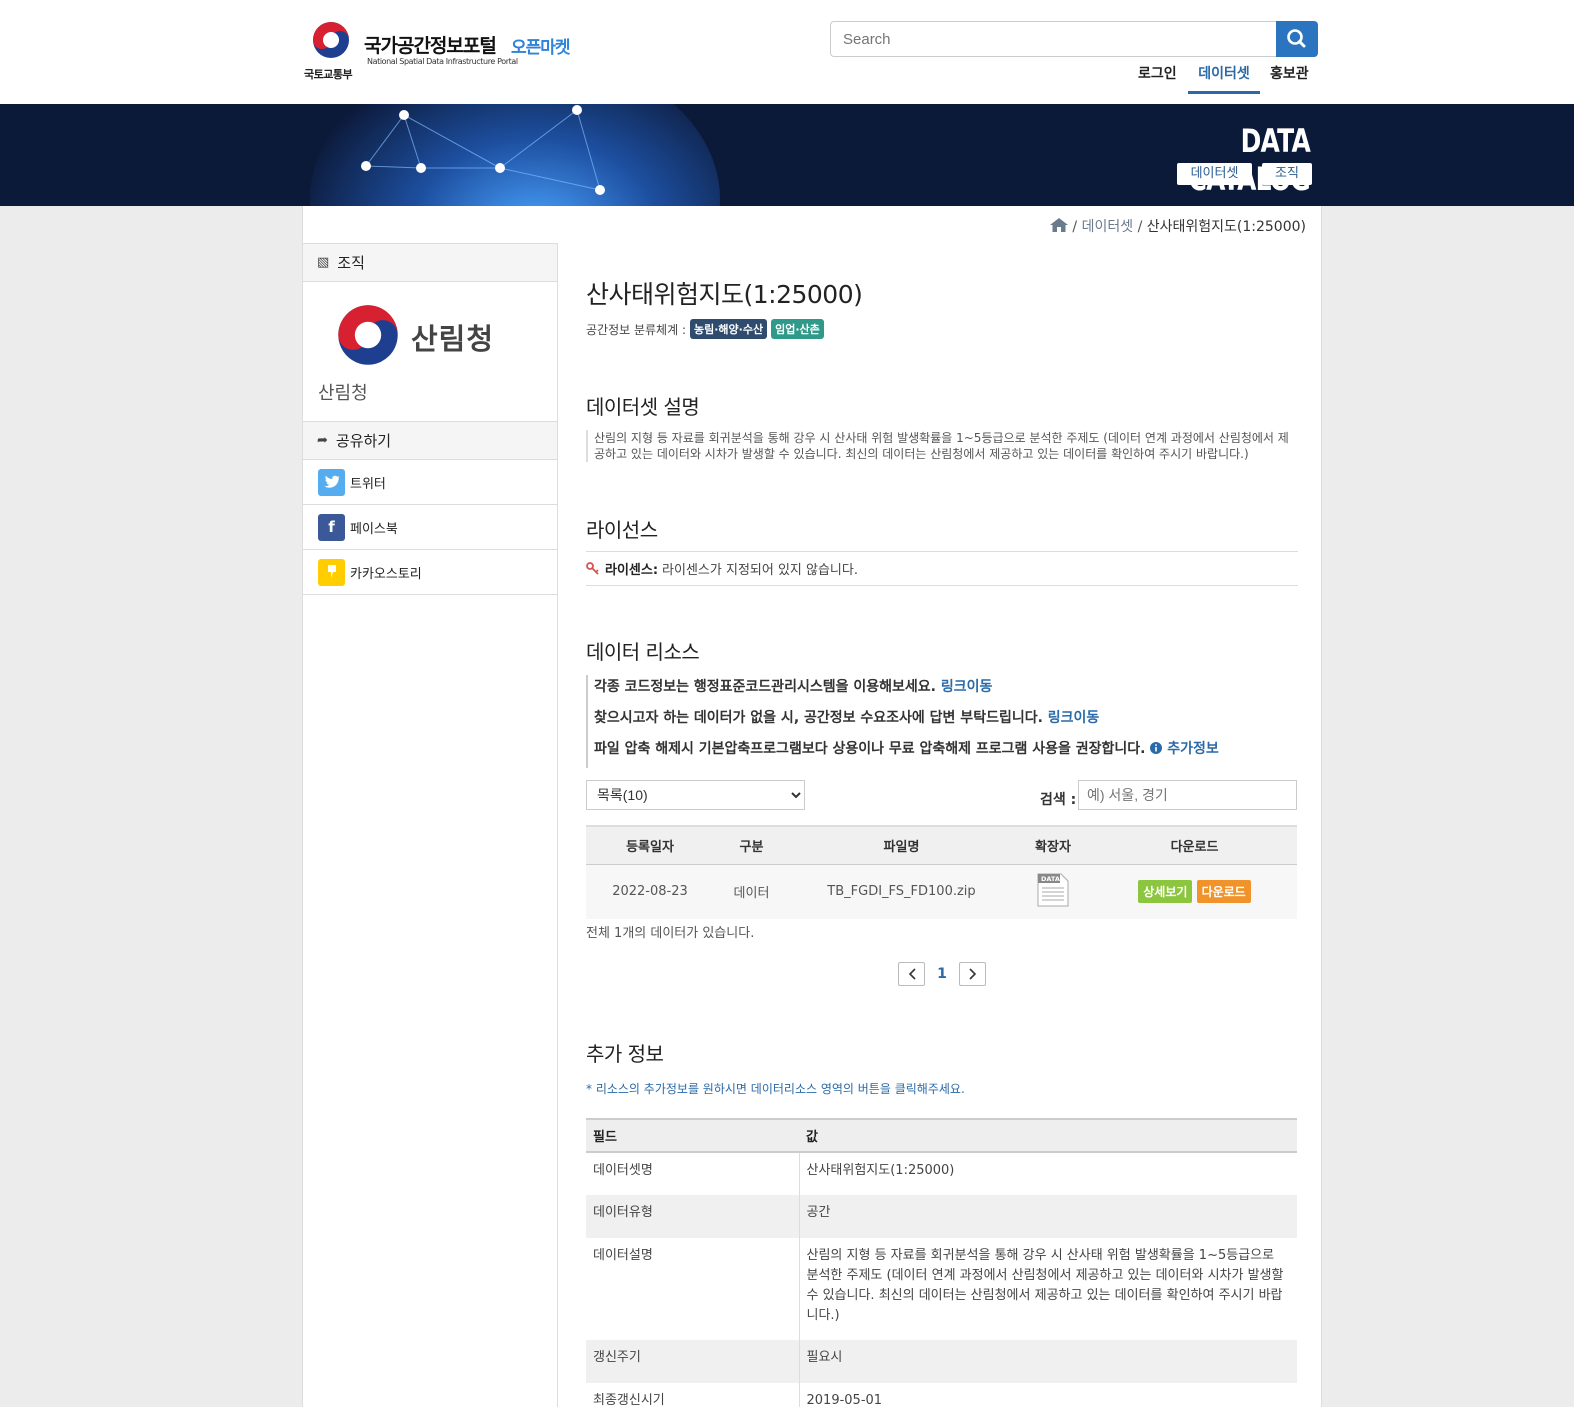 This screenshot has height=1407, width=1574. What do you see at coordinates (765, 687) in the screenshot?
I see `resource-note-1-text: 각종 코드정보는 행정표준코드관리시스템을 이용해보세요.` at bounding box center [765, 687].